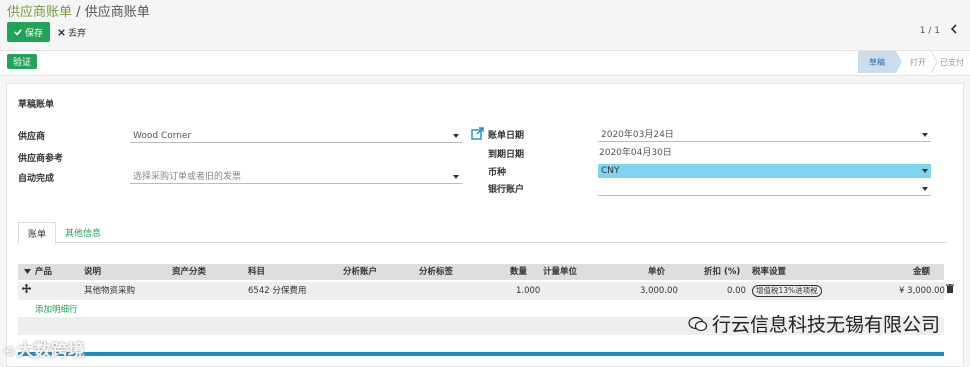 Image resolution: width=970 pixels, height=367 pixels. What do you see at coordinates (117, 12) in the screenshot?
I see `breadcrumb-current: 供应商账单` at bounding box center [117, 12].